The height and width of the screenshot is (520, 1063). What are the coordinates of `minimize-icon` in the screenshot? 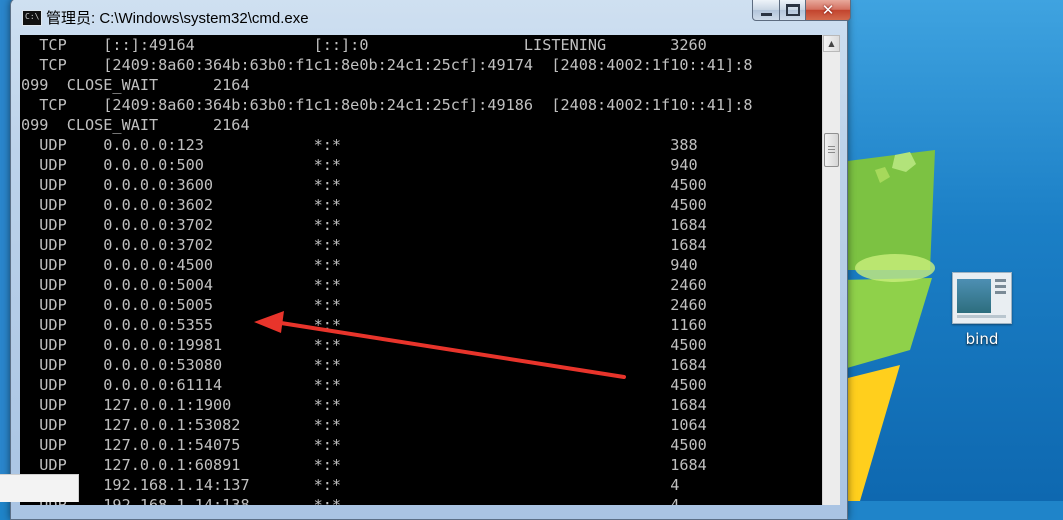 It's located at (766, 14).